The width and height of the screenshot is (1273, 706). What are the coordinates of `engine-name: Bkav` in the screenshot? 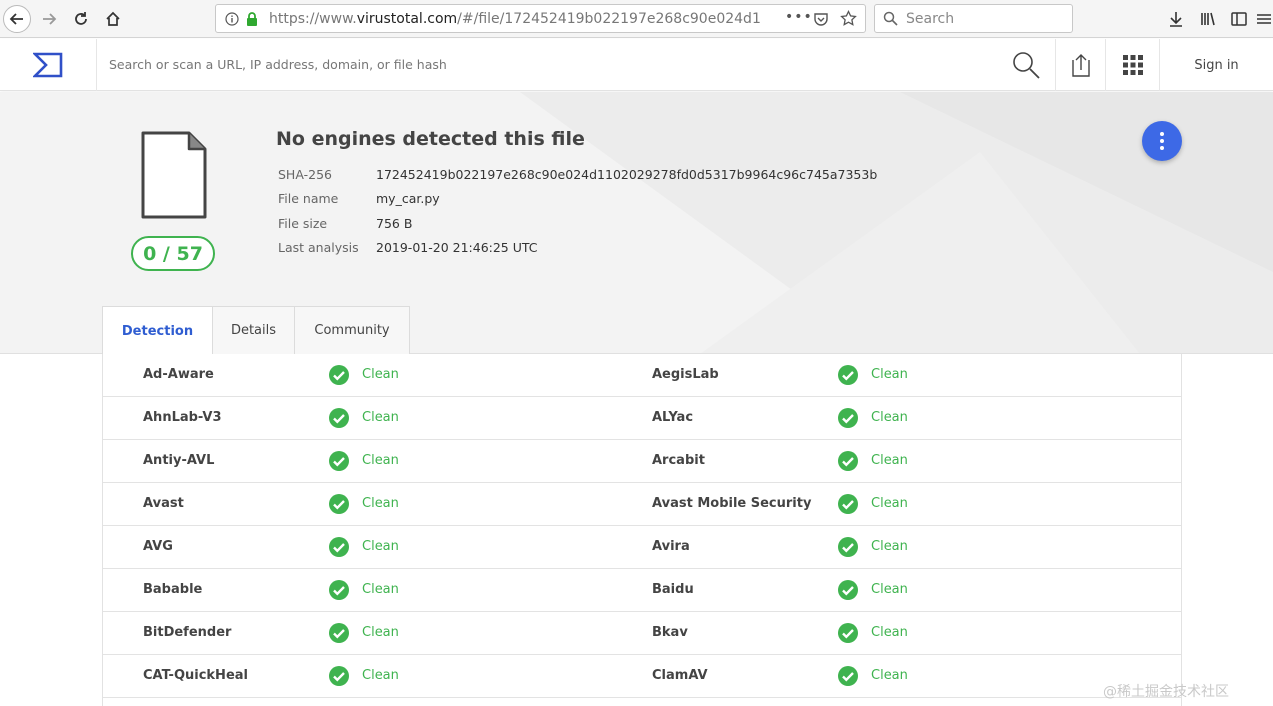 It's located at (670, 632).